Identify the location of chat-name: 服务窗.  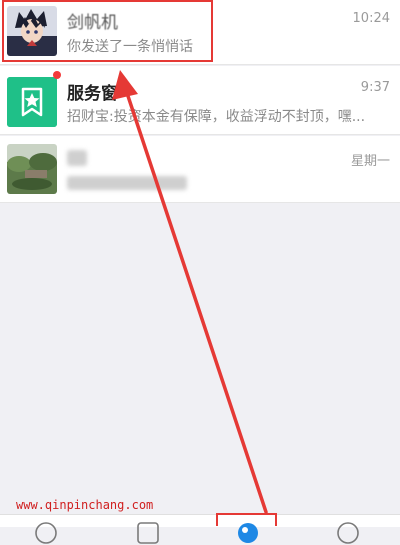
(92, 94).